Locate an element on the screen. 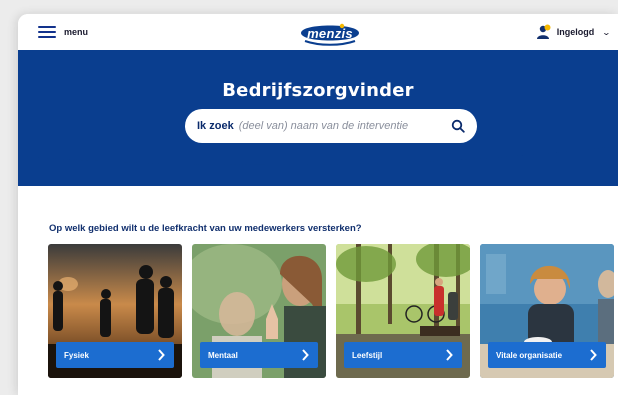 This screenshot has height=395, width=618. menzis-logo: menzis is located at coordinates (330, 33).